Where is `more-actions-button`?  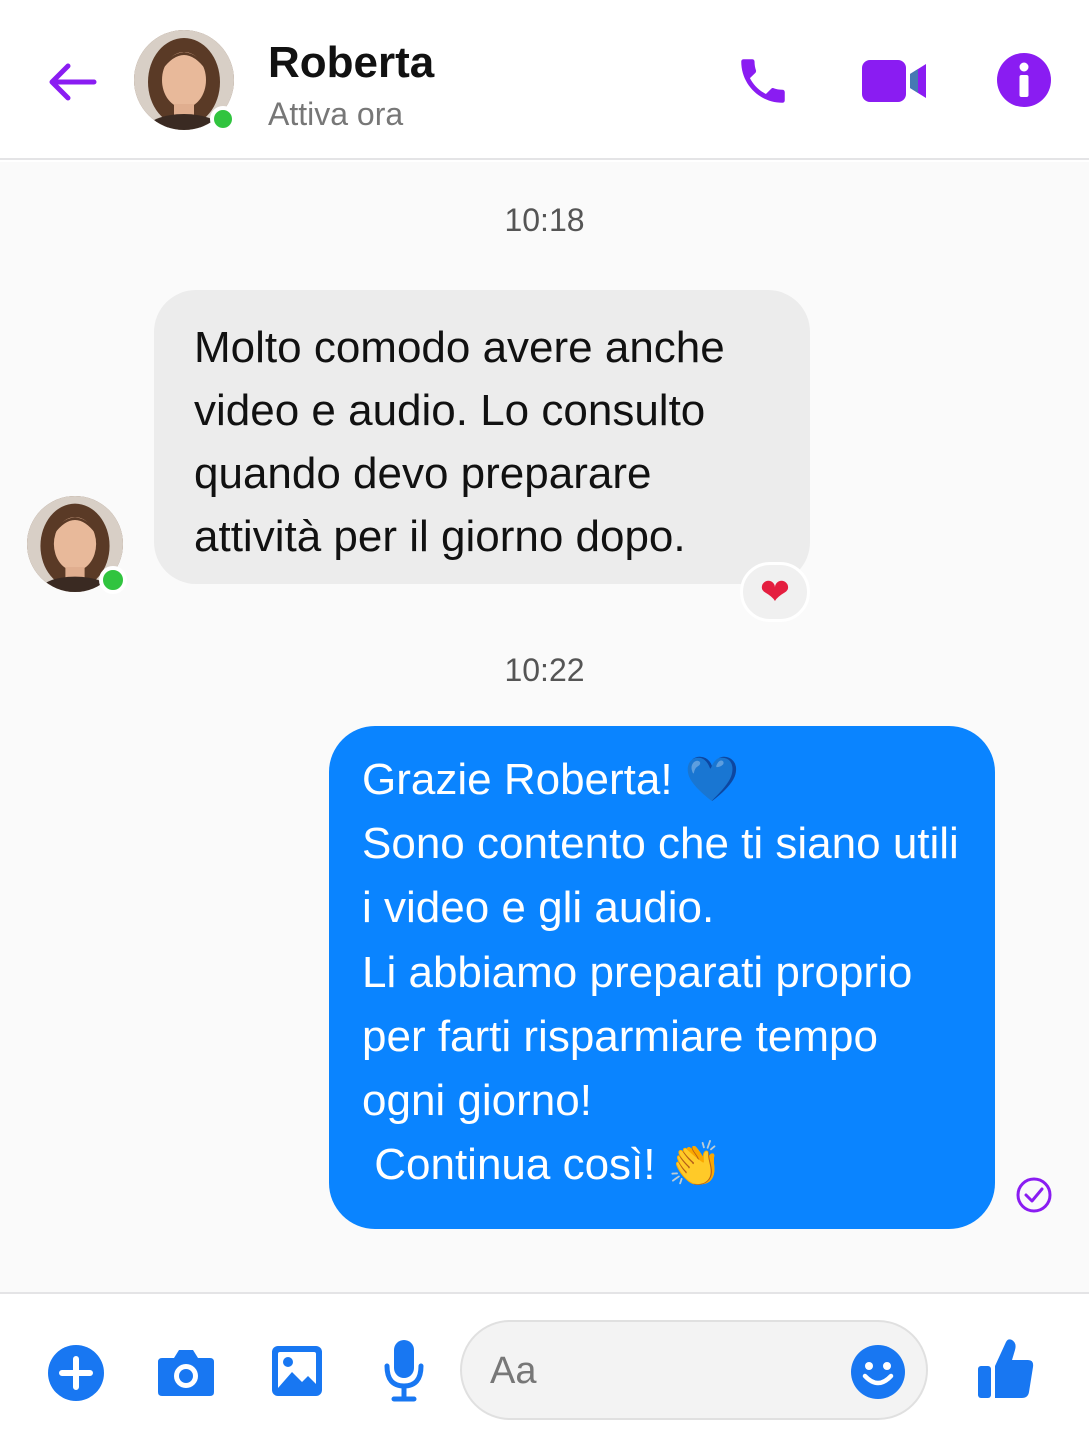
more-actions-button is located at coordinates (76, 1373).